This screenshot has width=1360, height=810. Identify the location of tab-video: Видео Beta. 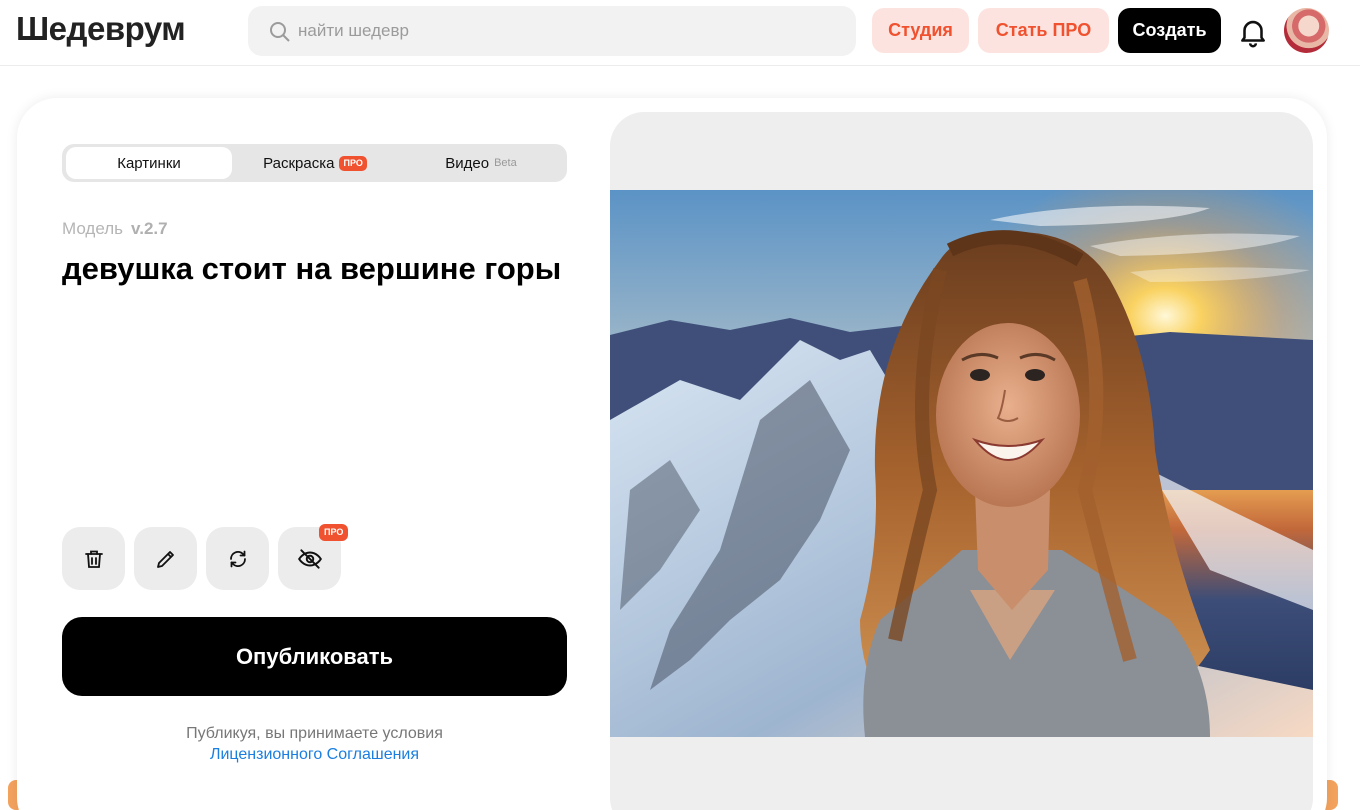
(481, 163).